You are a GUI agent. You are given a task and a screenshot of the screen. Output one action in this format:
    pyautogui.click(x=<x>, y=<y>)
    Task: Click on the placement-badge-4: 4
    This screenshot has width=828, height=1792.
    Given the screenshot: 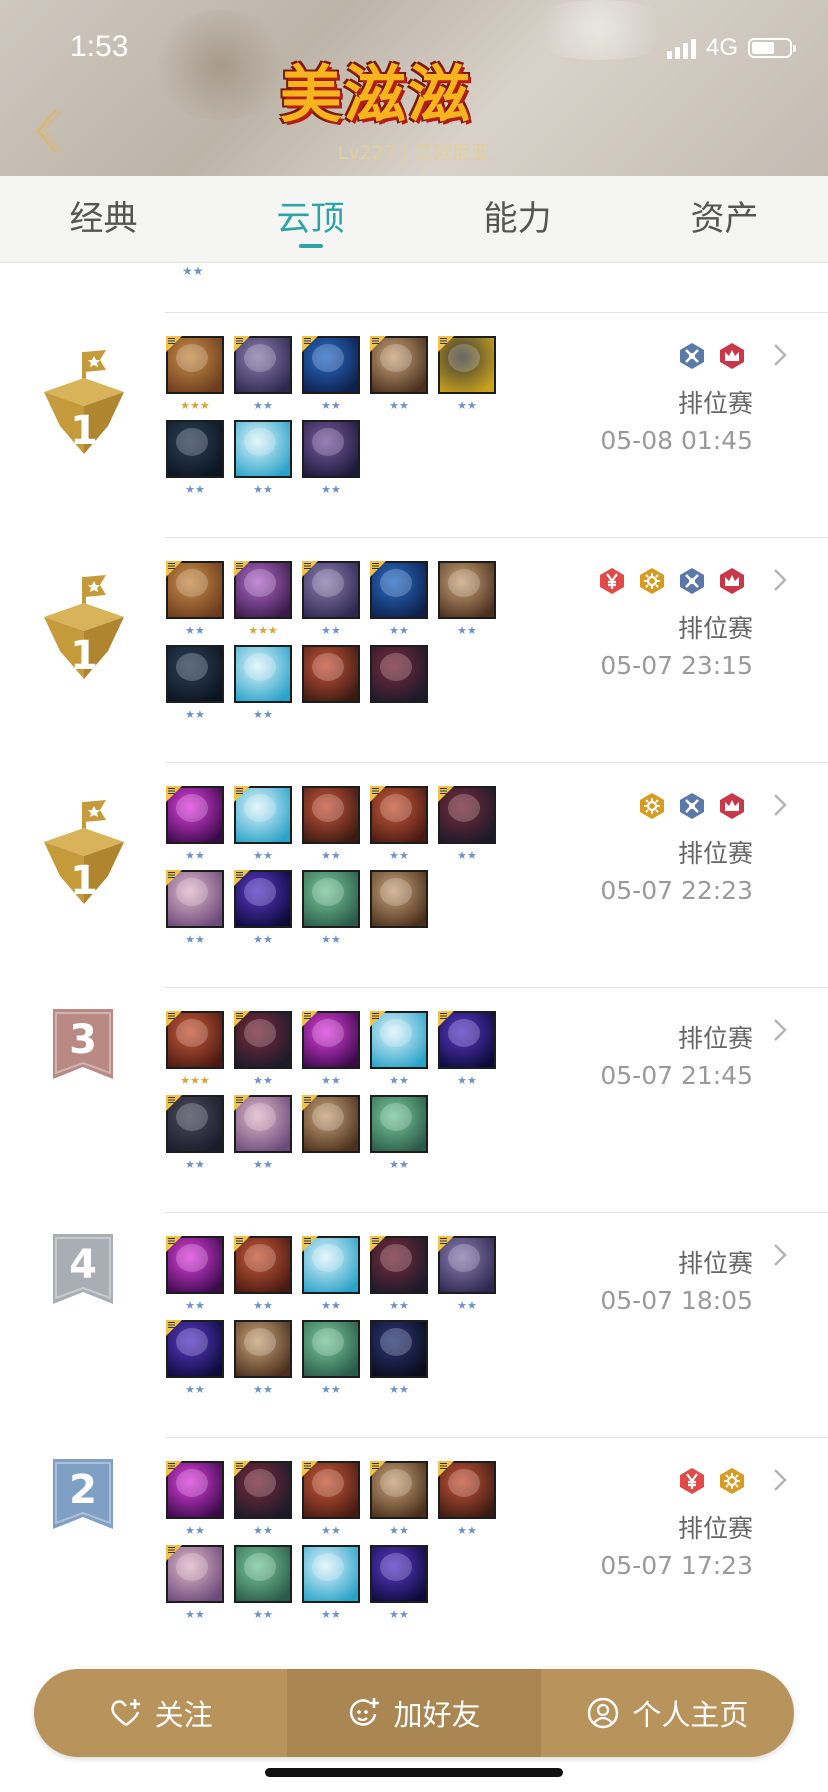 What is the action you would take?
    pyautogui.click(x=83, y=1270)
    